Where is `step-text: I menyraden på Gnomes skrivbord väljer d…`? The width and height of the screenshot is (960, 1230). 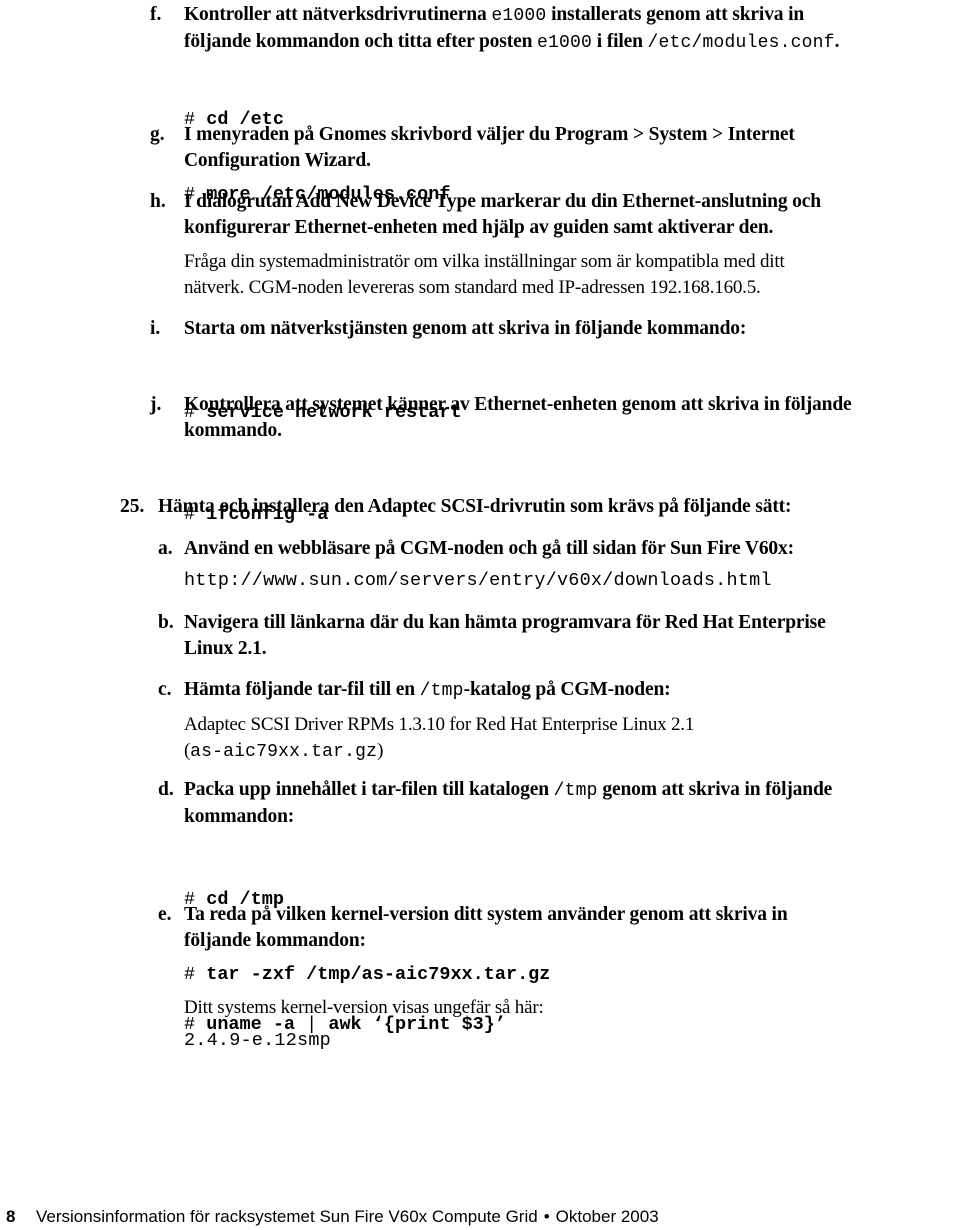 step-text: I menyraden på Gnomes skrivbord väljer d… is located at coordinates (489, 147).